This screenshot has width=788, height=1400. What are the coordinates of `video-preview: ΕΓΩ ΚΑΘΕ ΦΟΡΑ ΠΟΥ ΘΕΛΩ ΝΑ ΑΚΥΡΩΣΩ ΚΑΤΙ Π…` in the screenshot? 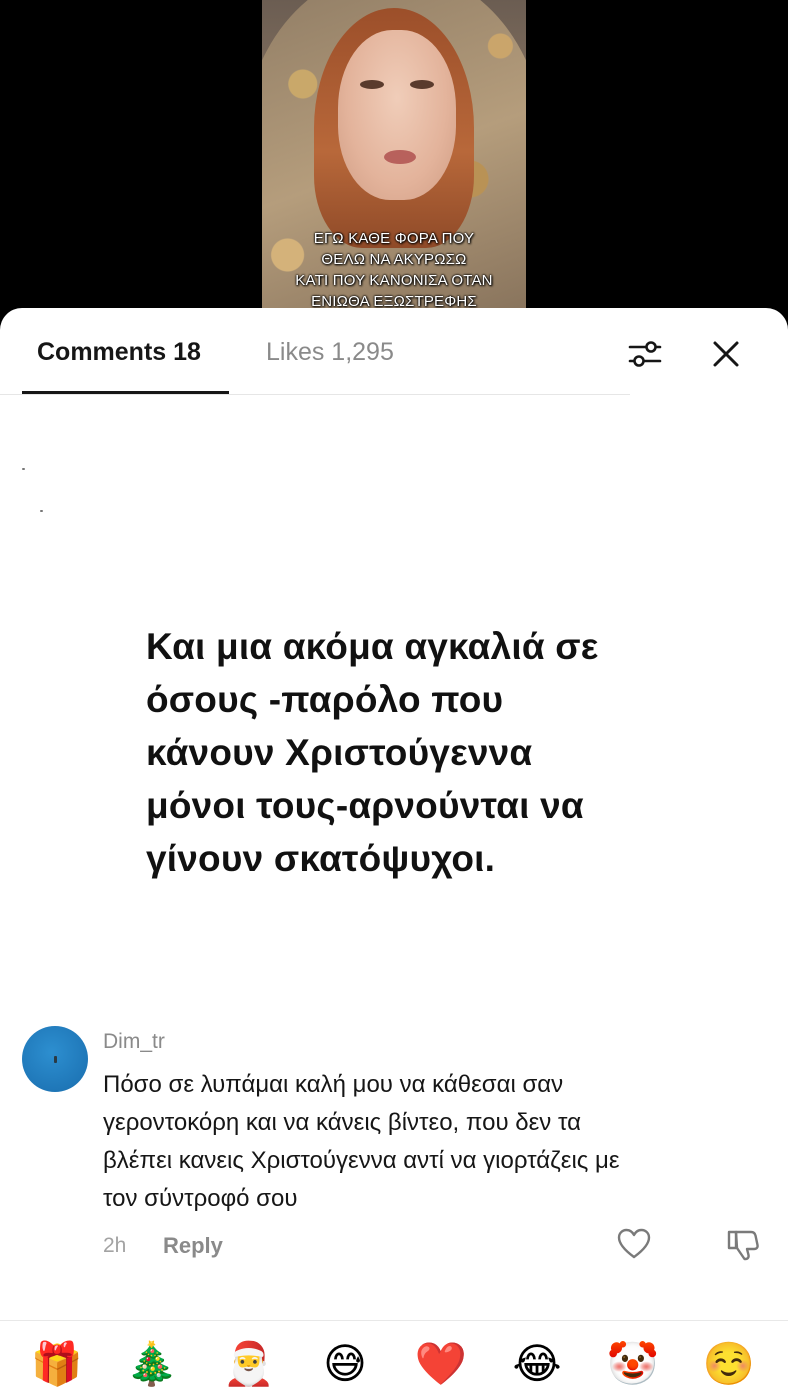 It's located at (394, 165).